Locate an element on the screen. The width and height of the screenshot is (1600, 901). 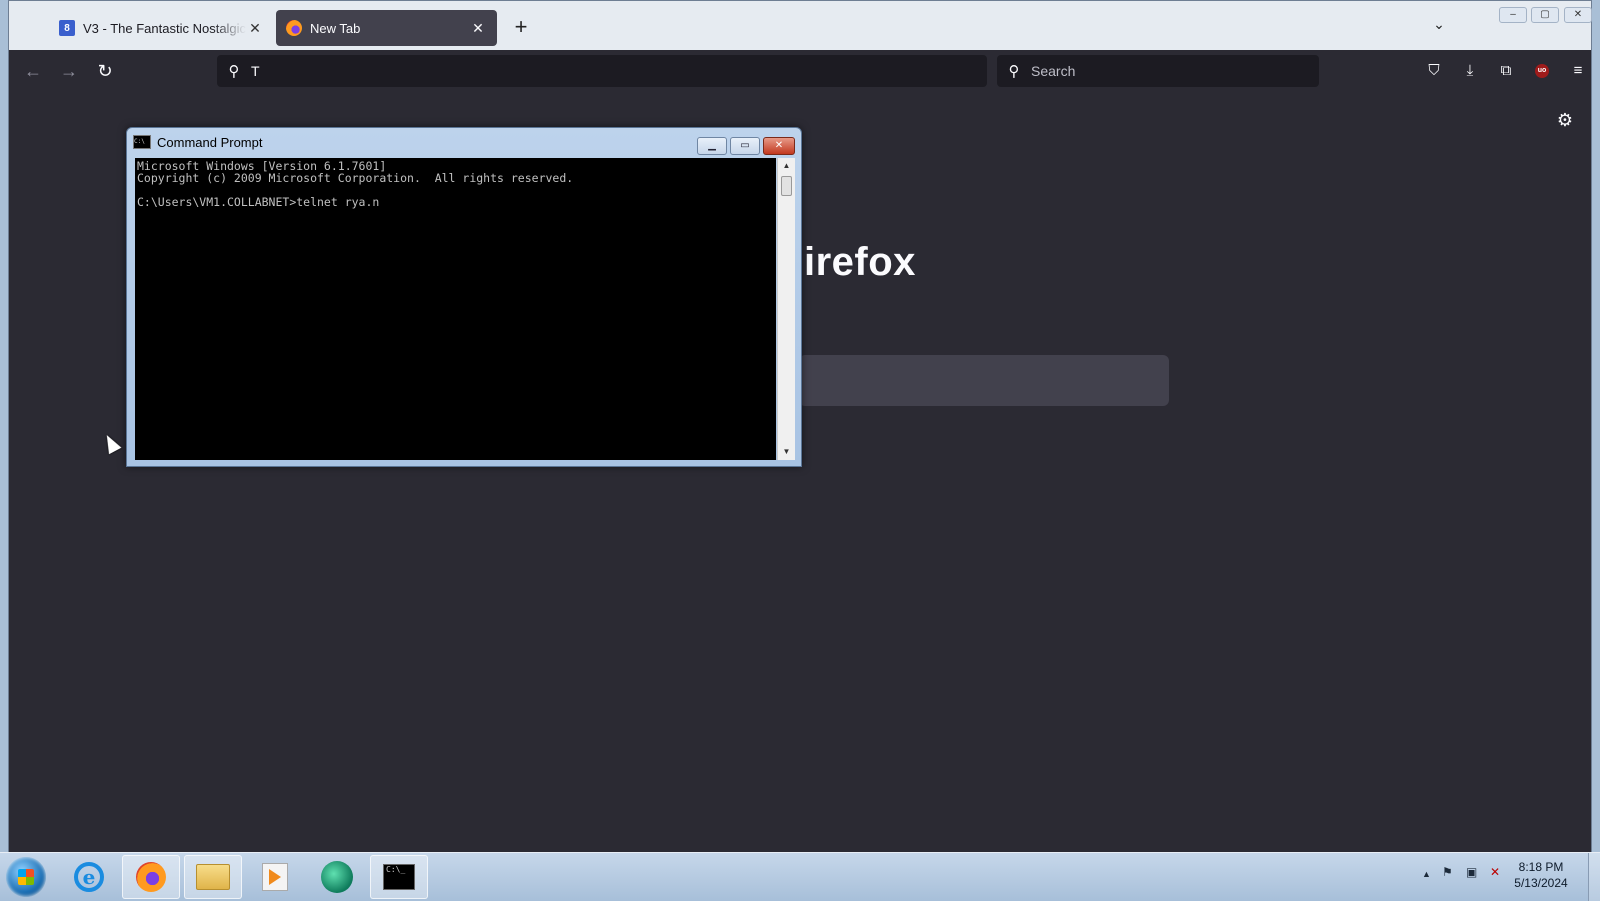
cmd-title: Command Prompt is located at coordinates (210, 142).